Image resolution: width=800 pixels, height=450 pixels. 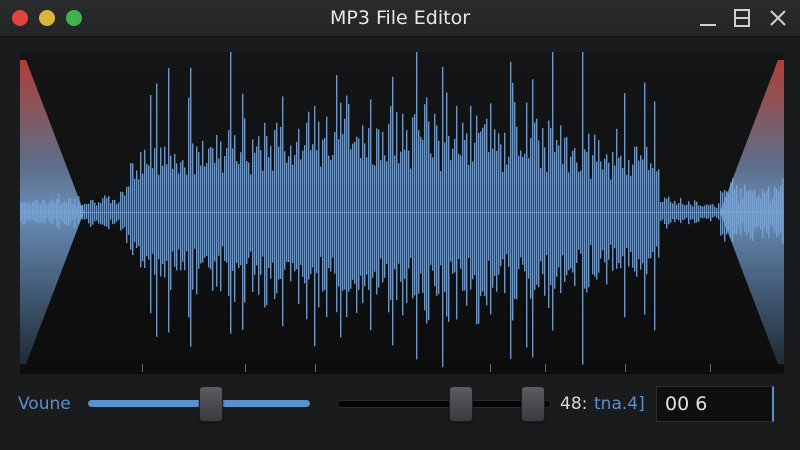 I want to click on position-slider-thumb-end, so click(x=533, y=404).